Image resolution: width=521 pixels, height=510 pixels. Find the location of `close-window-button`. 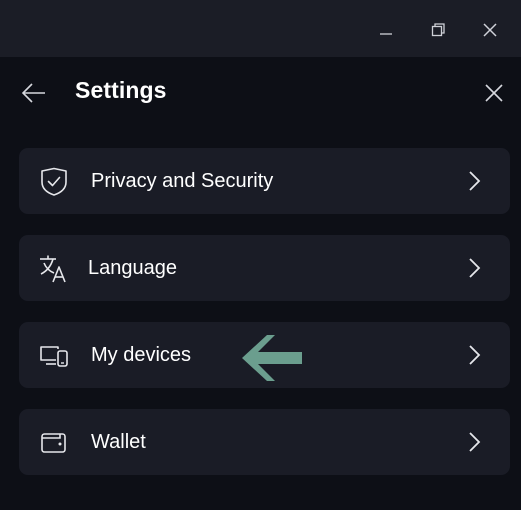

close-window-button is located at coordinates (490, 30).